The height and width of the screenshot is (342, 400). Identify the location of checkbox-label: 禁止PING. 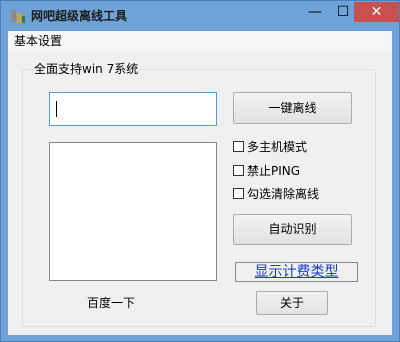
(274, 171).